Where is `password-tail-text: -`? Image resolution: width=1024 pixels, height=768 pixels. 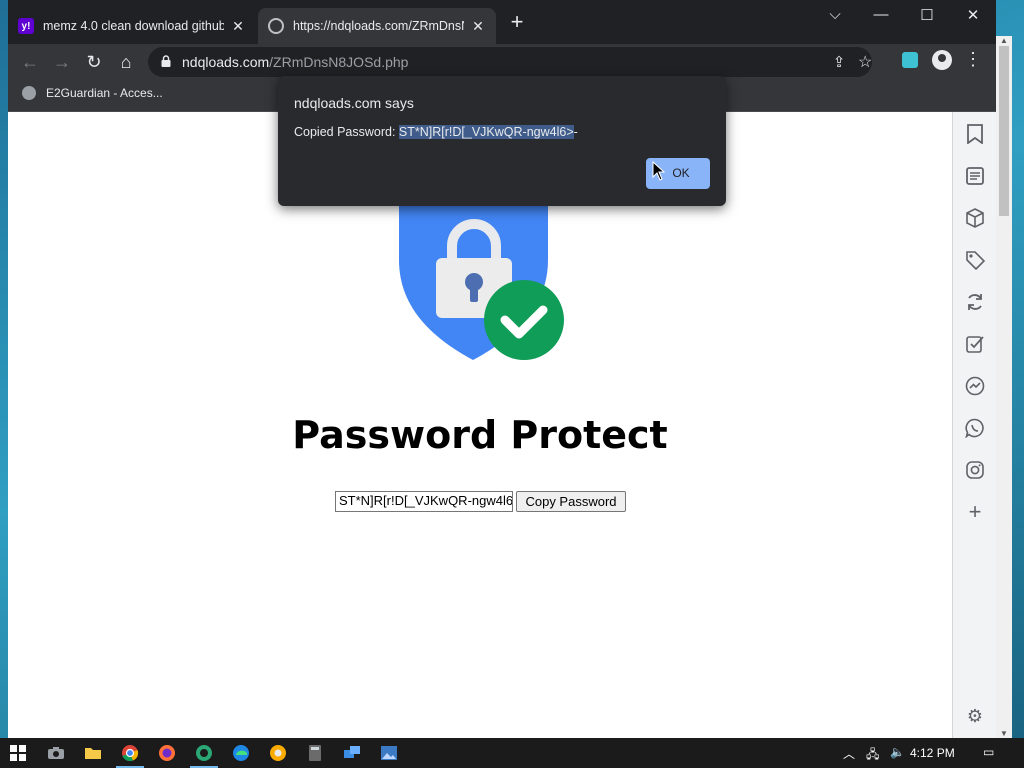
password-tail-text: - is located at coordinates (575, 132).